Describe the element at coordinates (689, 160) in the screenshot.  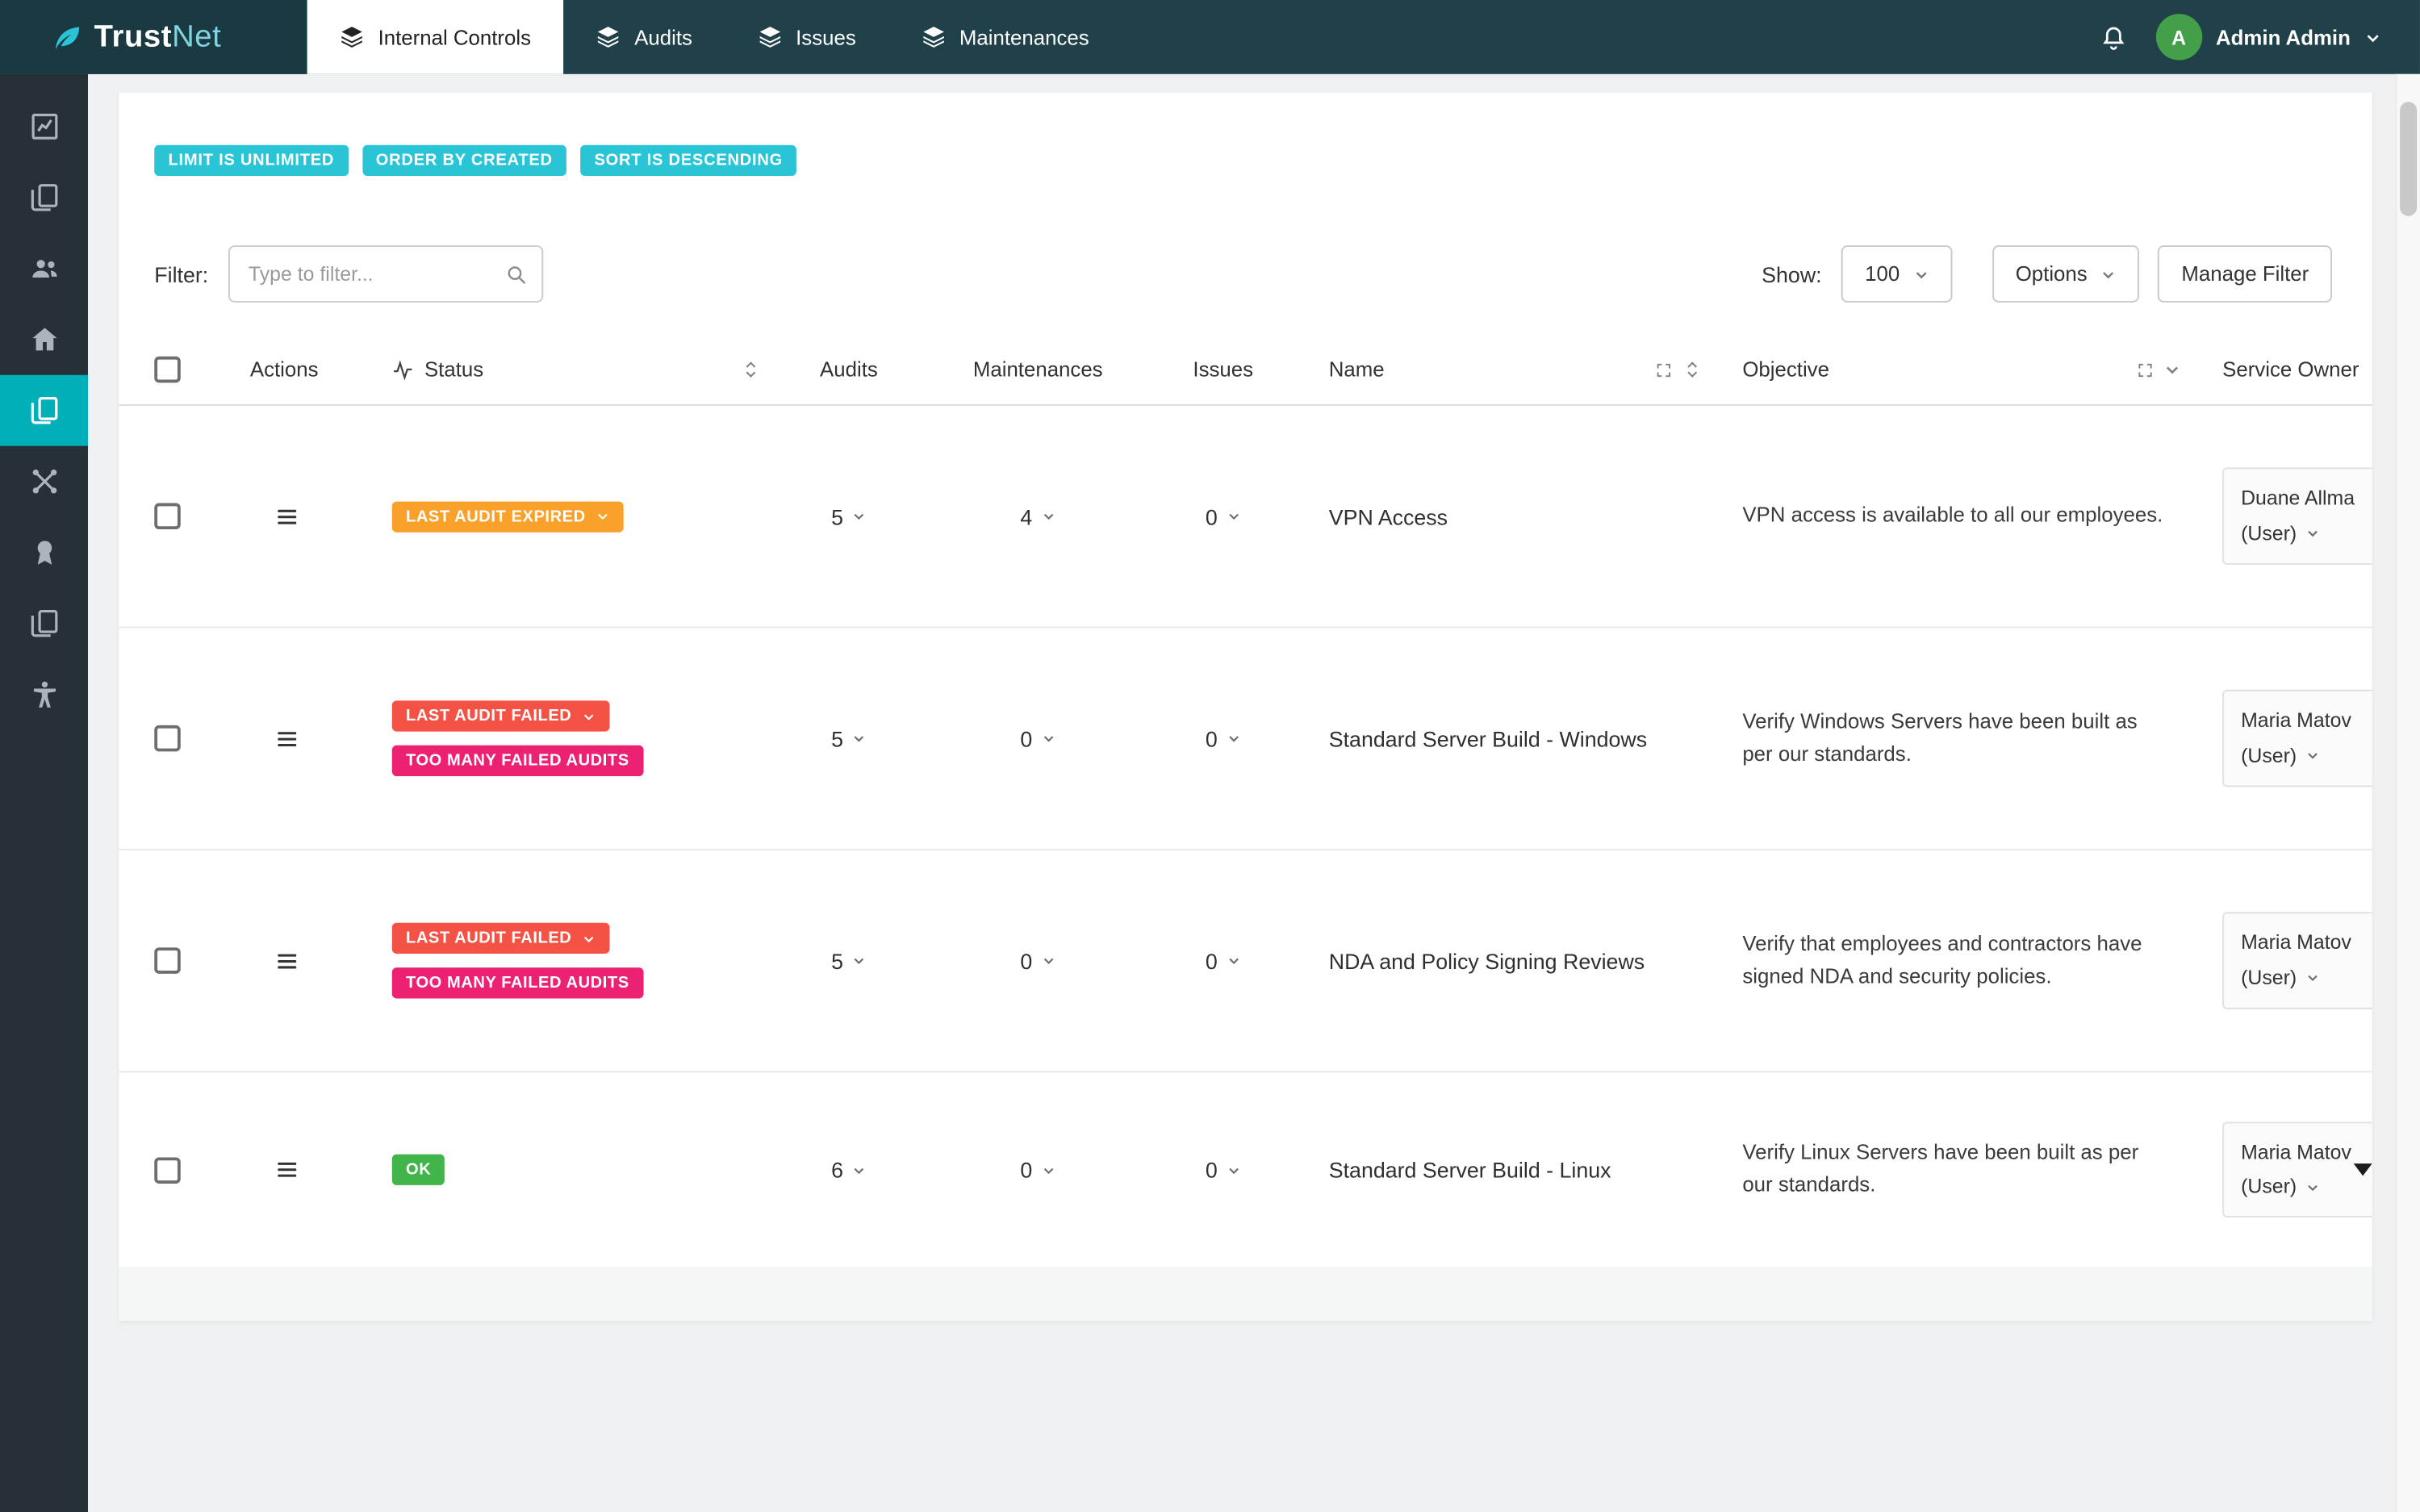
I see `query-pill: SORT IS DESCENDING` at that location.